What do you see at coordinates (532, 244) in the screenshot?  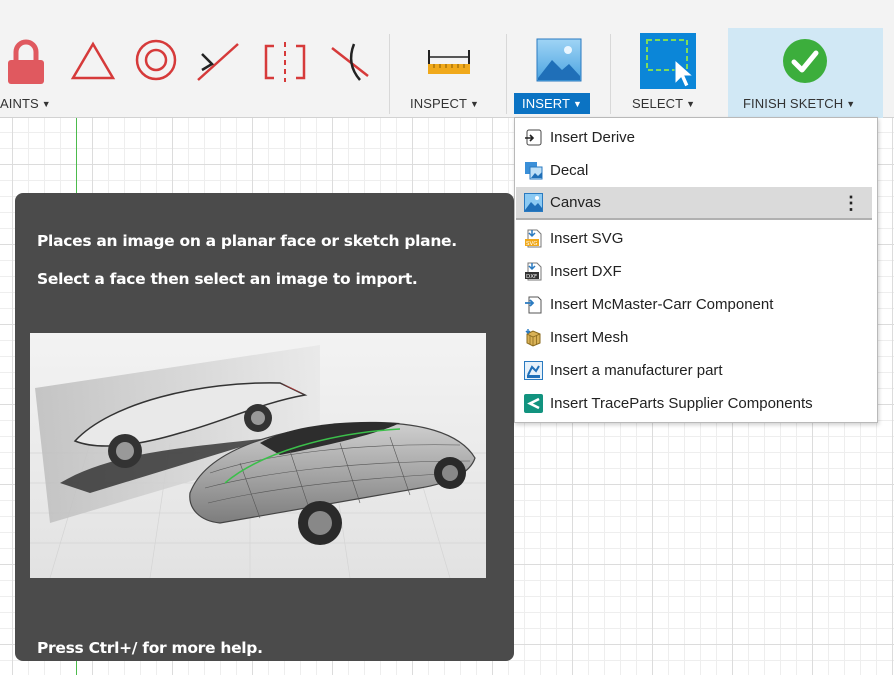 I see `svg-text: SVG` at bounding box center [532, 244].